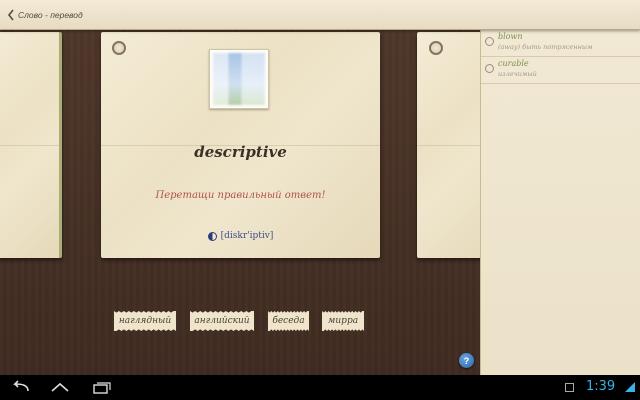 Image resolution: width=640 pixels, height=400 pixels. Describe the element at coordinates (101, 387) in the screenshot. I see `nav-recent-icon` at that location.